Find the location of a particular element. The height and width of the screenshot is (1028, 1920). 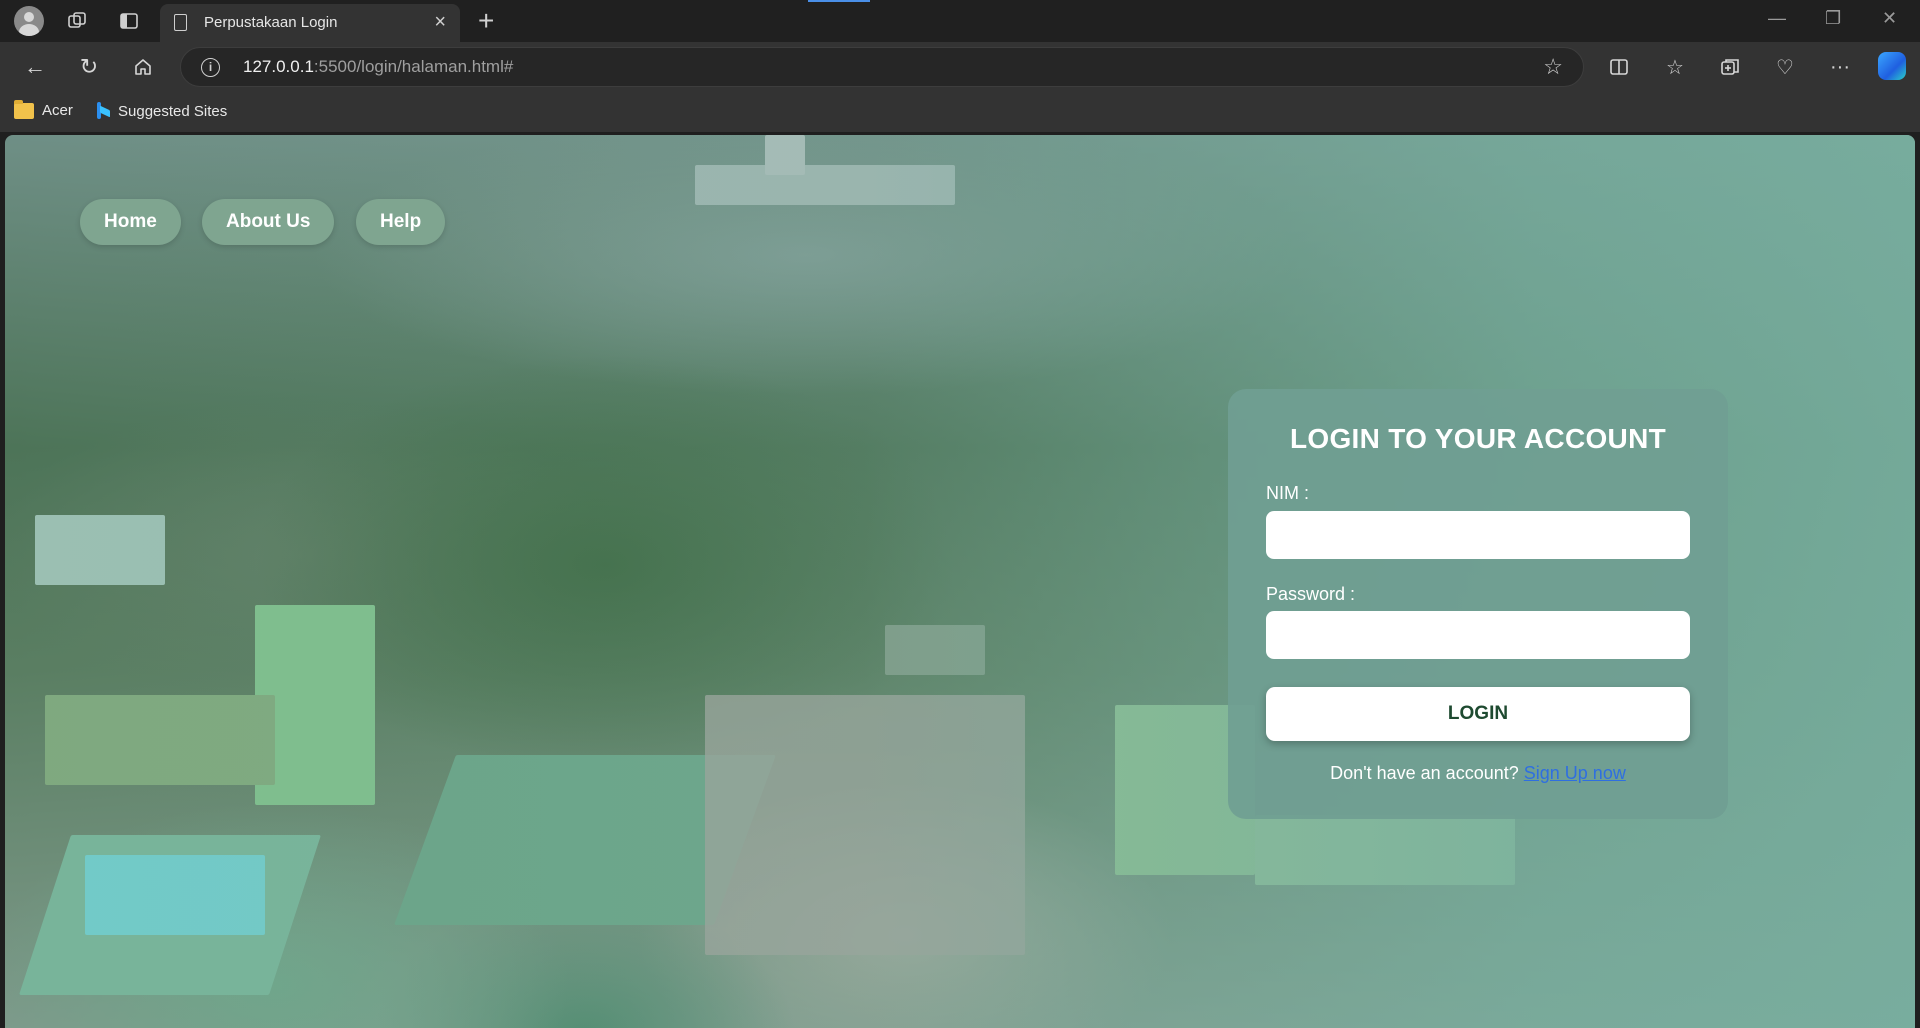

signup-link: Sign Up now is located at coordinates (1575, 773).